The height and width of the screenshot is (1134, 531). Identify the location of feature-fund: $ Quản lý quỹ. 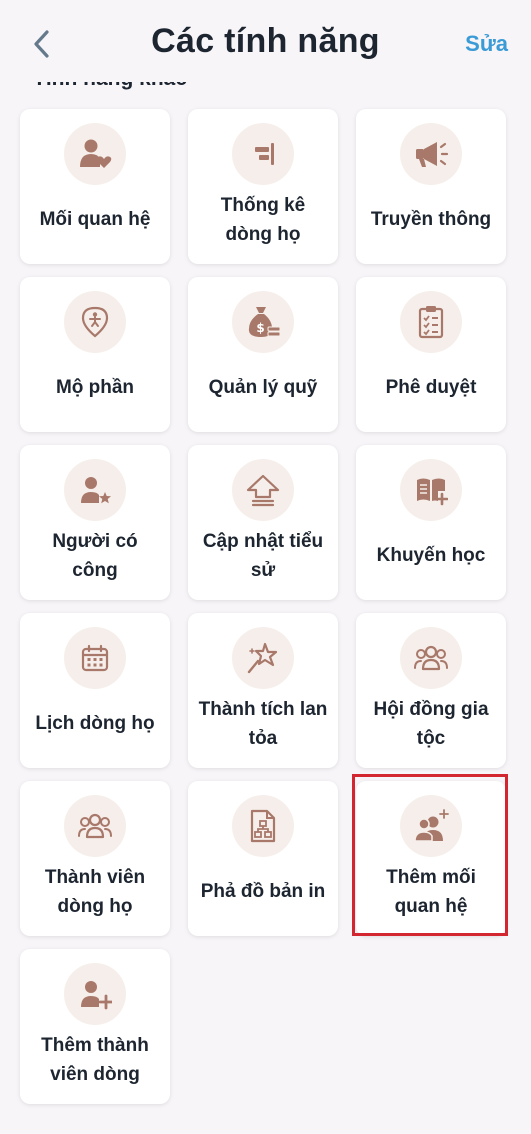
(263, 354).